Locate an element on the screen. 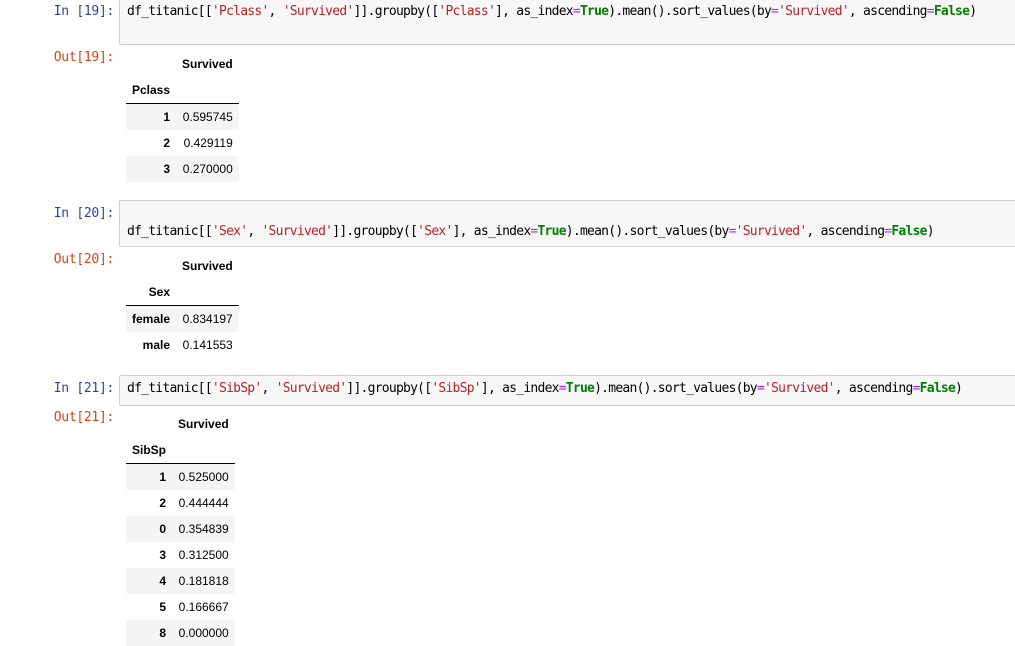 This screenshot has height=646, width=1015. table-row: 2 0.444444 is located at coordinates (180, 503).